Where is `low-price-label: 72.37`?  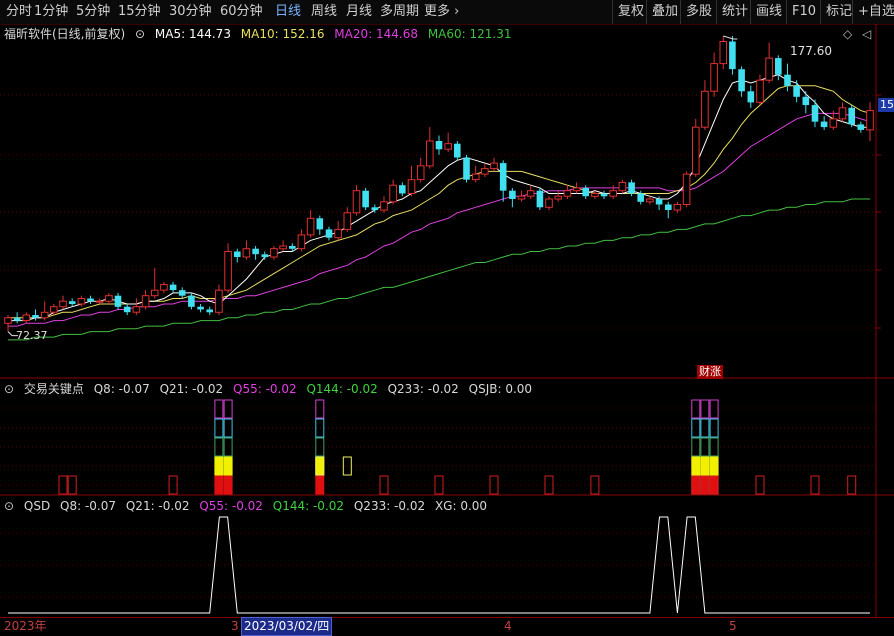
low-price-label: 72.37 is located at coordinates (32, 335).